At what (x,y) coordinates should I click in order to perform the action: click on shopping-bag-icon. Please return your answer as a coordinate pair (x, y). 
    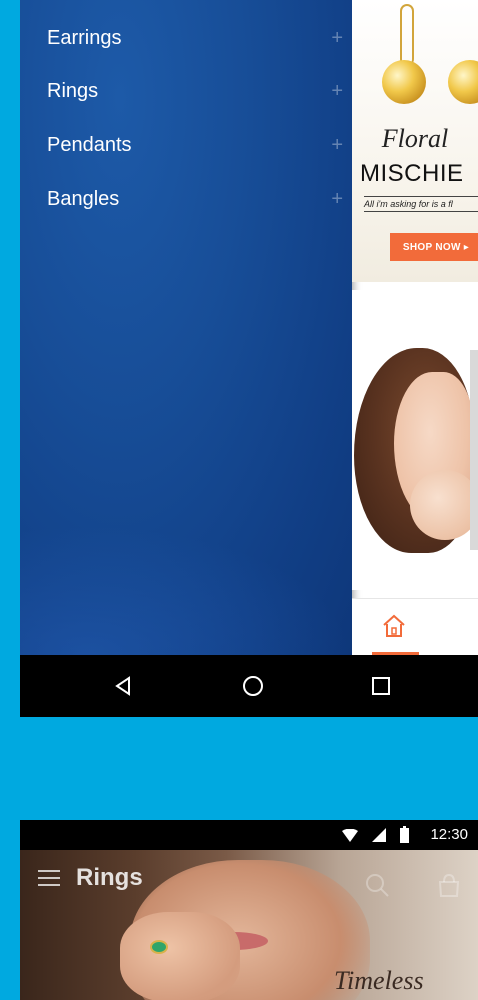
    Looking at the image, I should click on (449, 885).